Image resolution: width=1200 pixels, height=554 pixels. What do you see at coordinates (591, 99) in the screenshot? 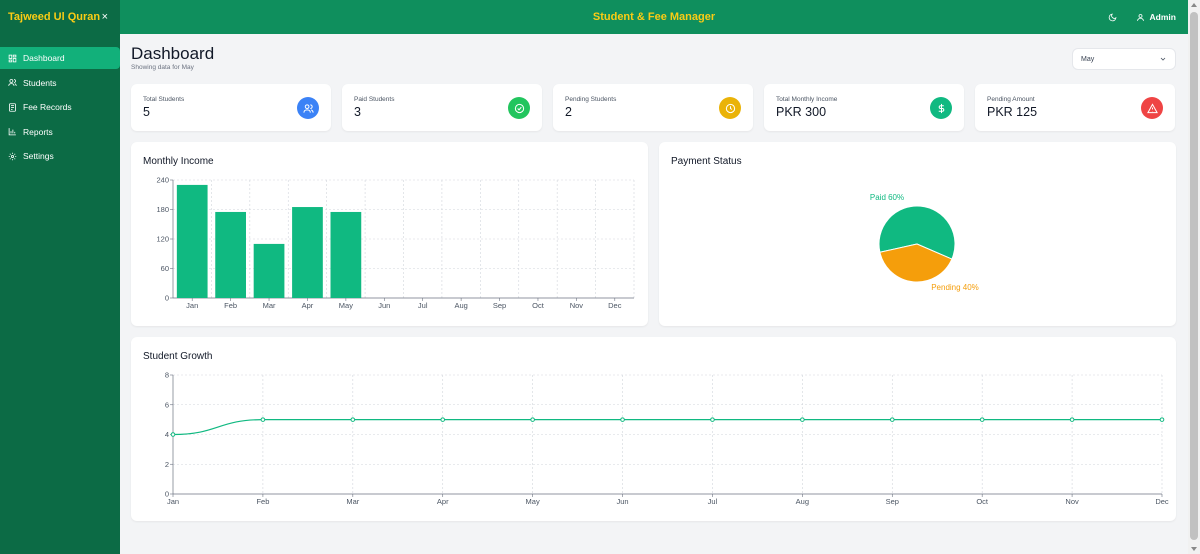
I see `stat-label: Pending Students` at bounding box center [591, 99].